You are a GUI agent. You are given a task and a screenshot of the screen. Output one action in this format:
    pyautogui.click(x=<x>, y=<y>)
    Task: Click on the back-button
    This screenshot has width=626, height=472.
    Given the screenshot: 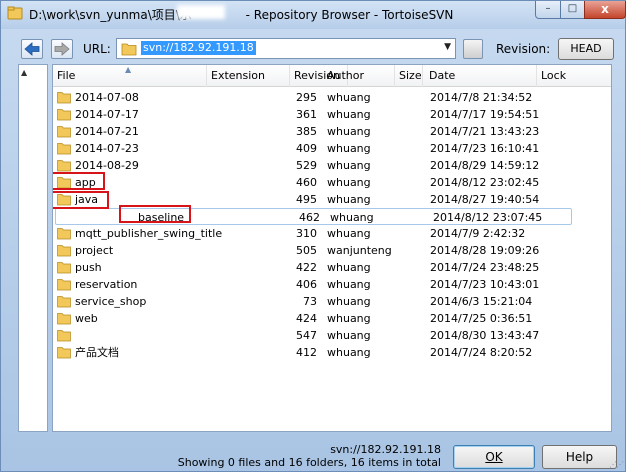 What is the action you would take?
    pyautogui.click(x=32, y=49)
    